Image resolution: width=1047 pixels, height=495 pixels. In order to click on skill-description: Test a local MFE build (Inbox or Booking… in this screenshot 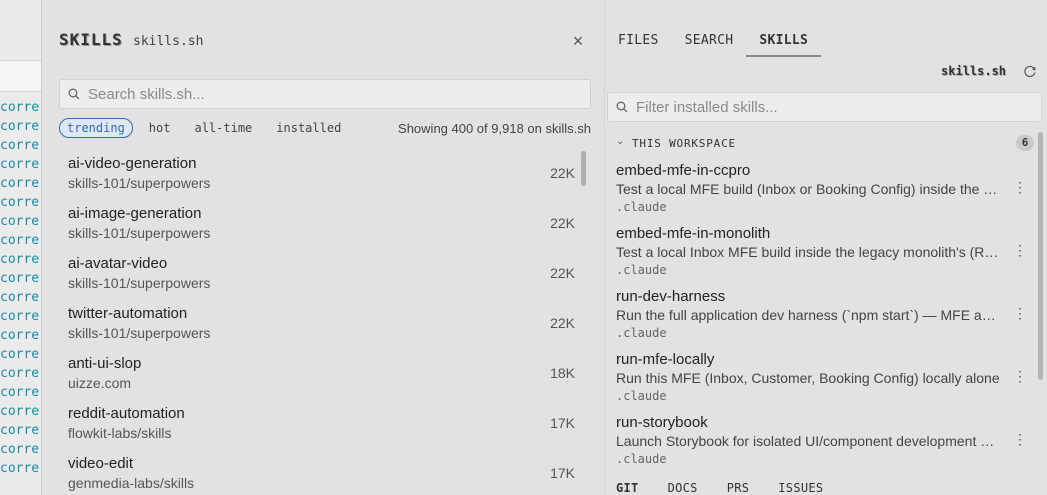, I will do `click(808, 189)`.